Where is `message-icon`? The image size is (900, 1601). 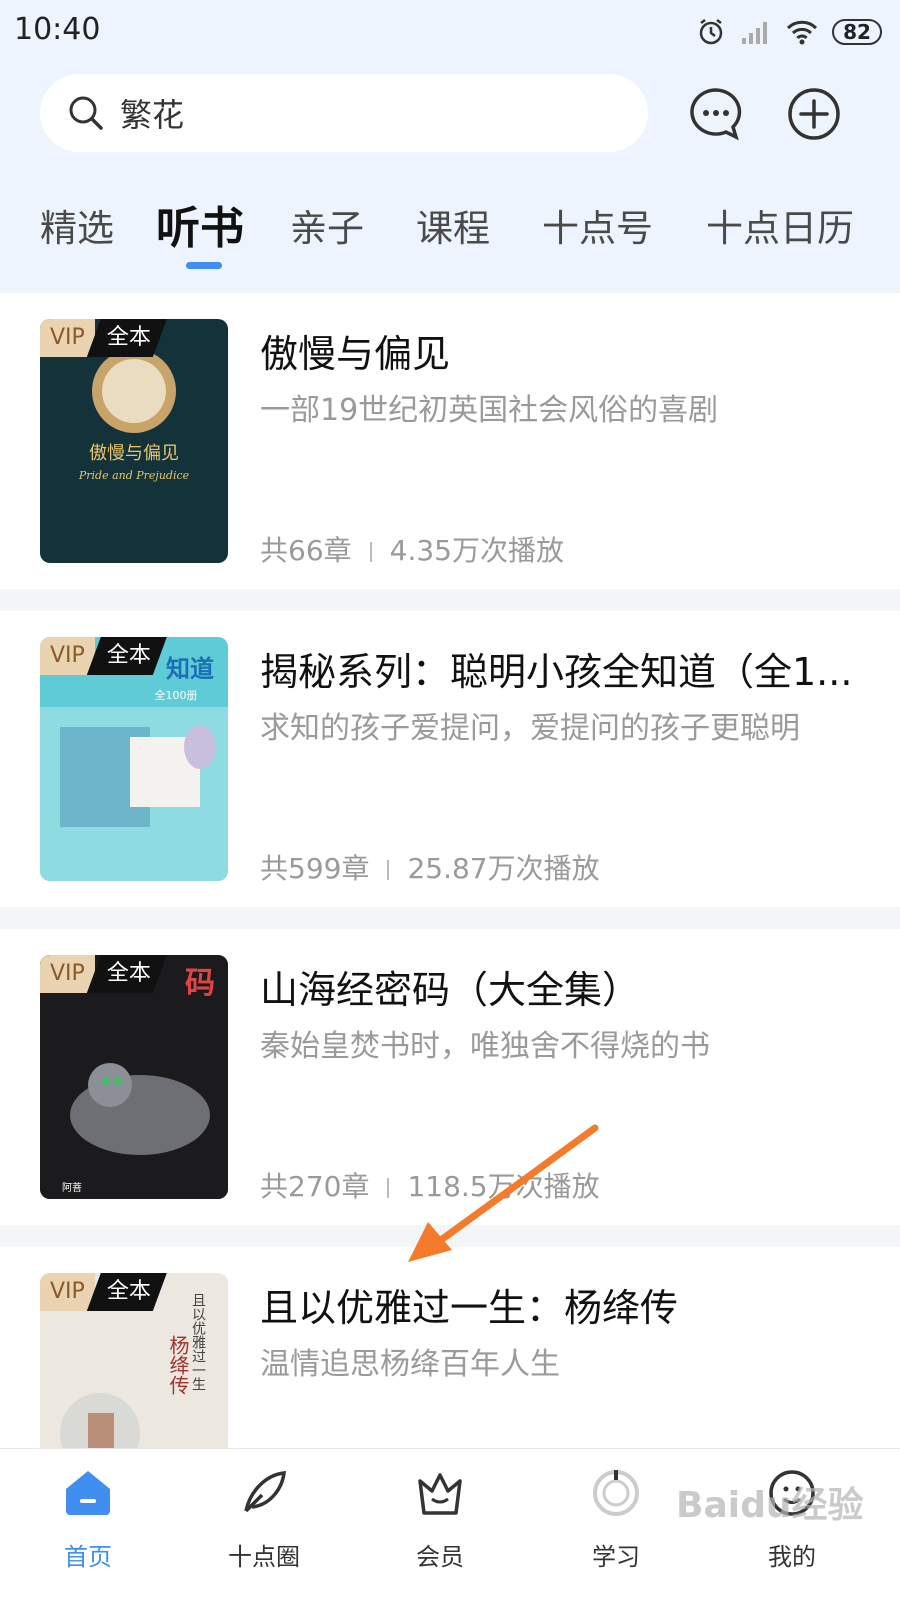
message-icon is located at coordinates (716, 114).